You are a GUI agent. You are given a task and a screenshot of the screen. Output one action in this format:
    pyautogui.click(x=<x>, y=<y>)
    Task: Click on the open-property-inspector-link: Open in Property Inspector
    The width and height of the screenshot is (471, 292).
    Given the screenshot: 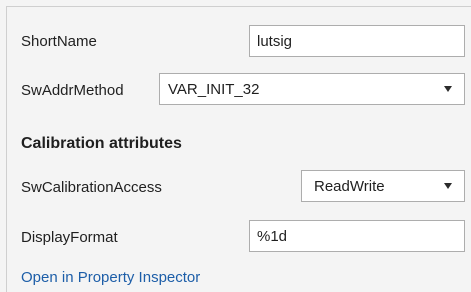 What is the action you would take?
    pyautogui.click(x=110, y=277)
    